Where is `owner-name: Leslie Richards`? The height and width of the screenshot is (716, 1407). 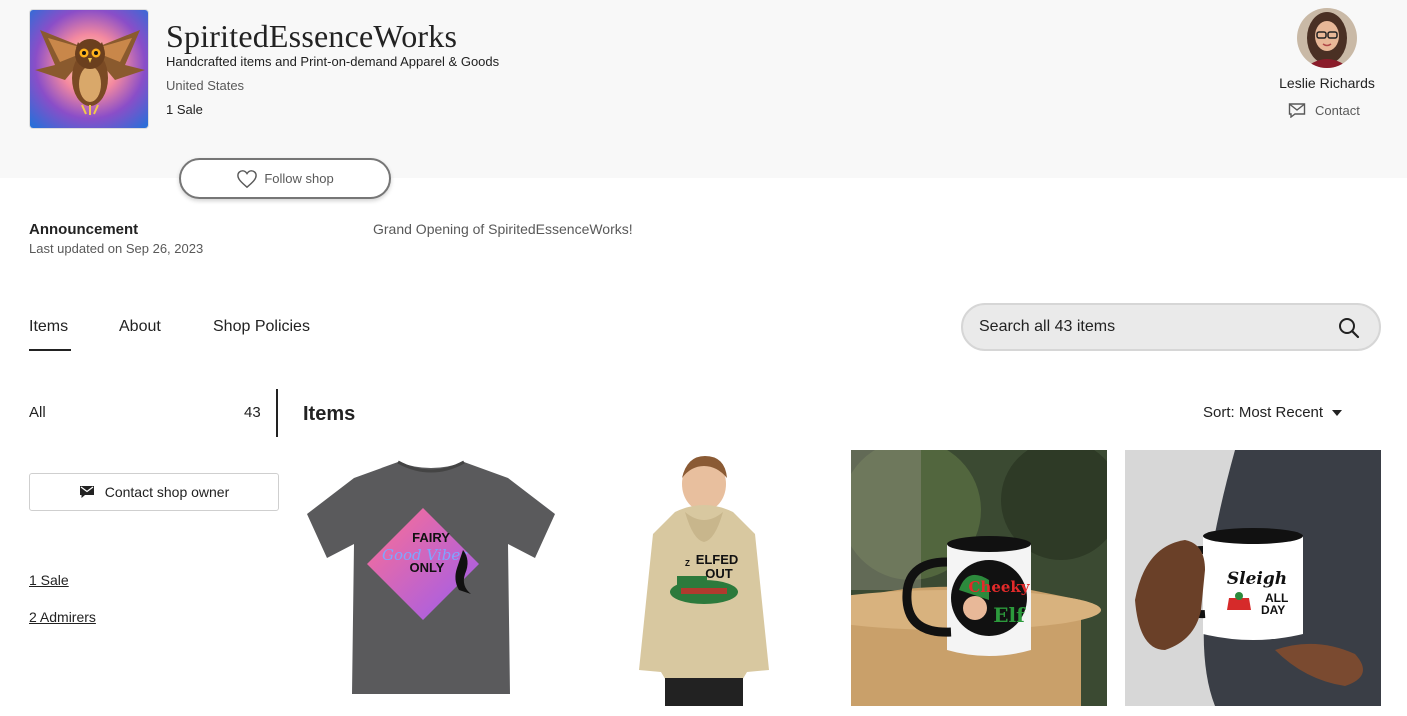
owner-name: Leslie Richards is located at coordinates (1327, 83).